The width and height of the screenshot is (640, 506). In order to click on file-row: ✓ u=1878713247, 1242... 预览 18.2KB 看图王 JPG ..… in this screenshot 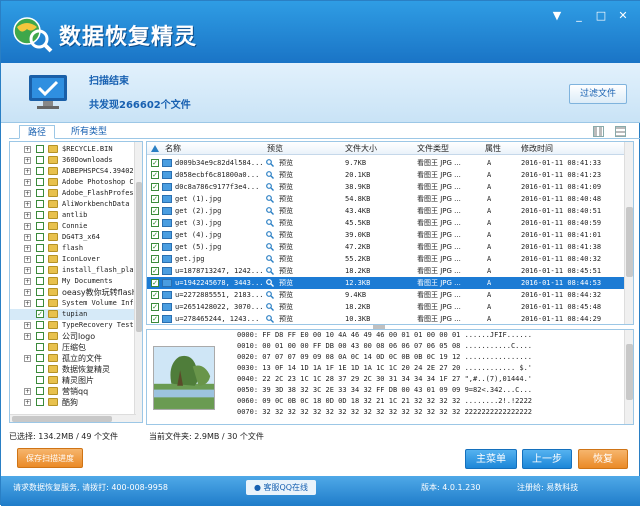, I will do `click(386, 271)`.